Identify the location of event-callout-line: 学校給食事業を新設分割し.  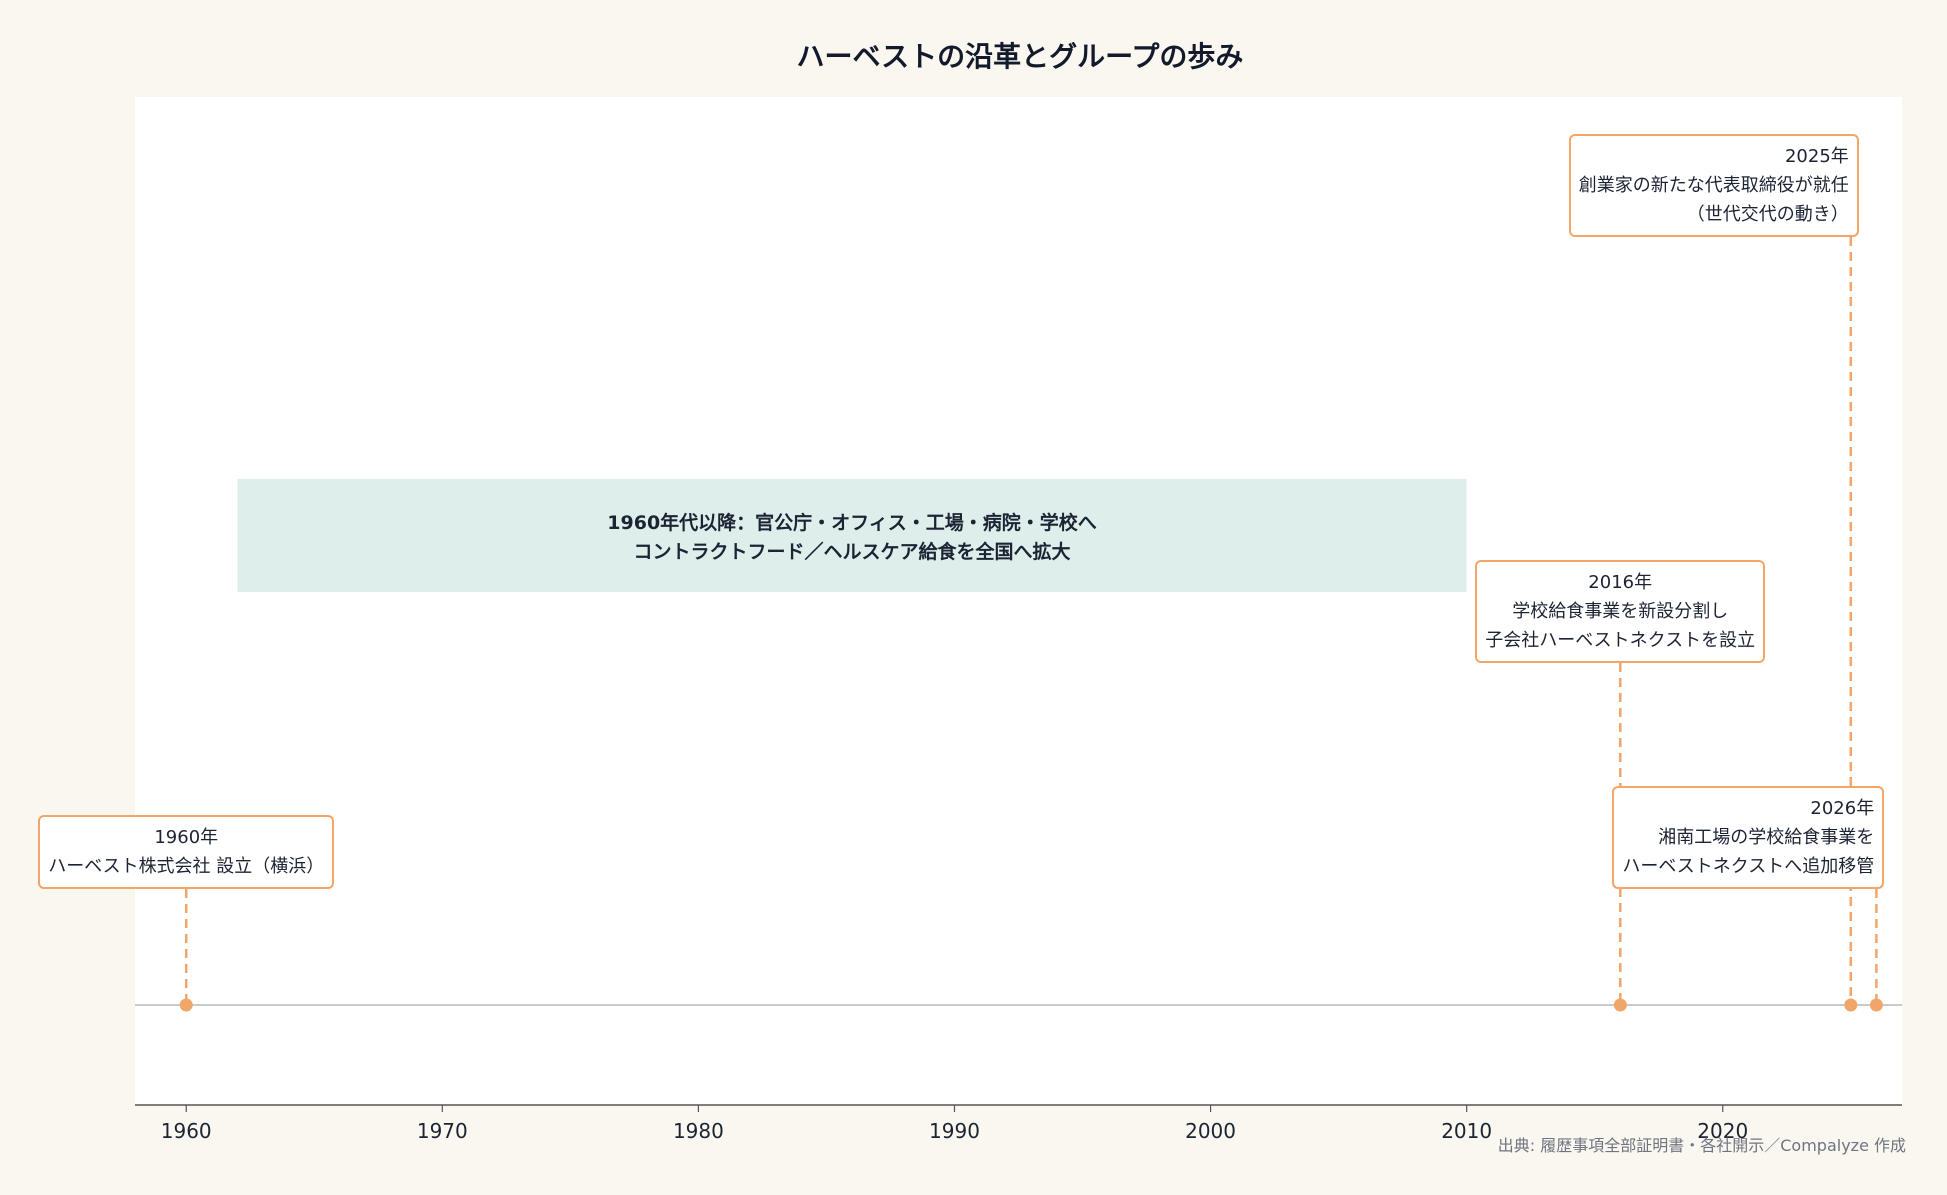
(1620, 611).